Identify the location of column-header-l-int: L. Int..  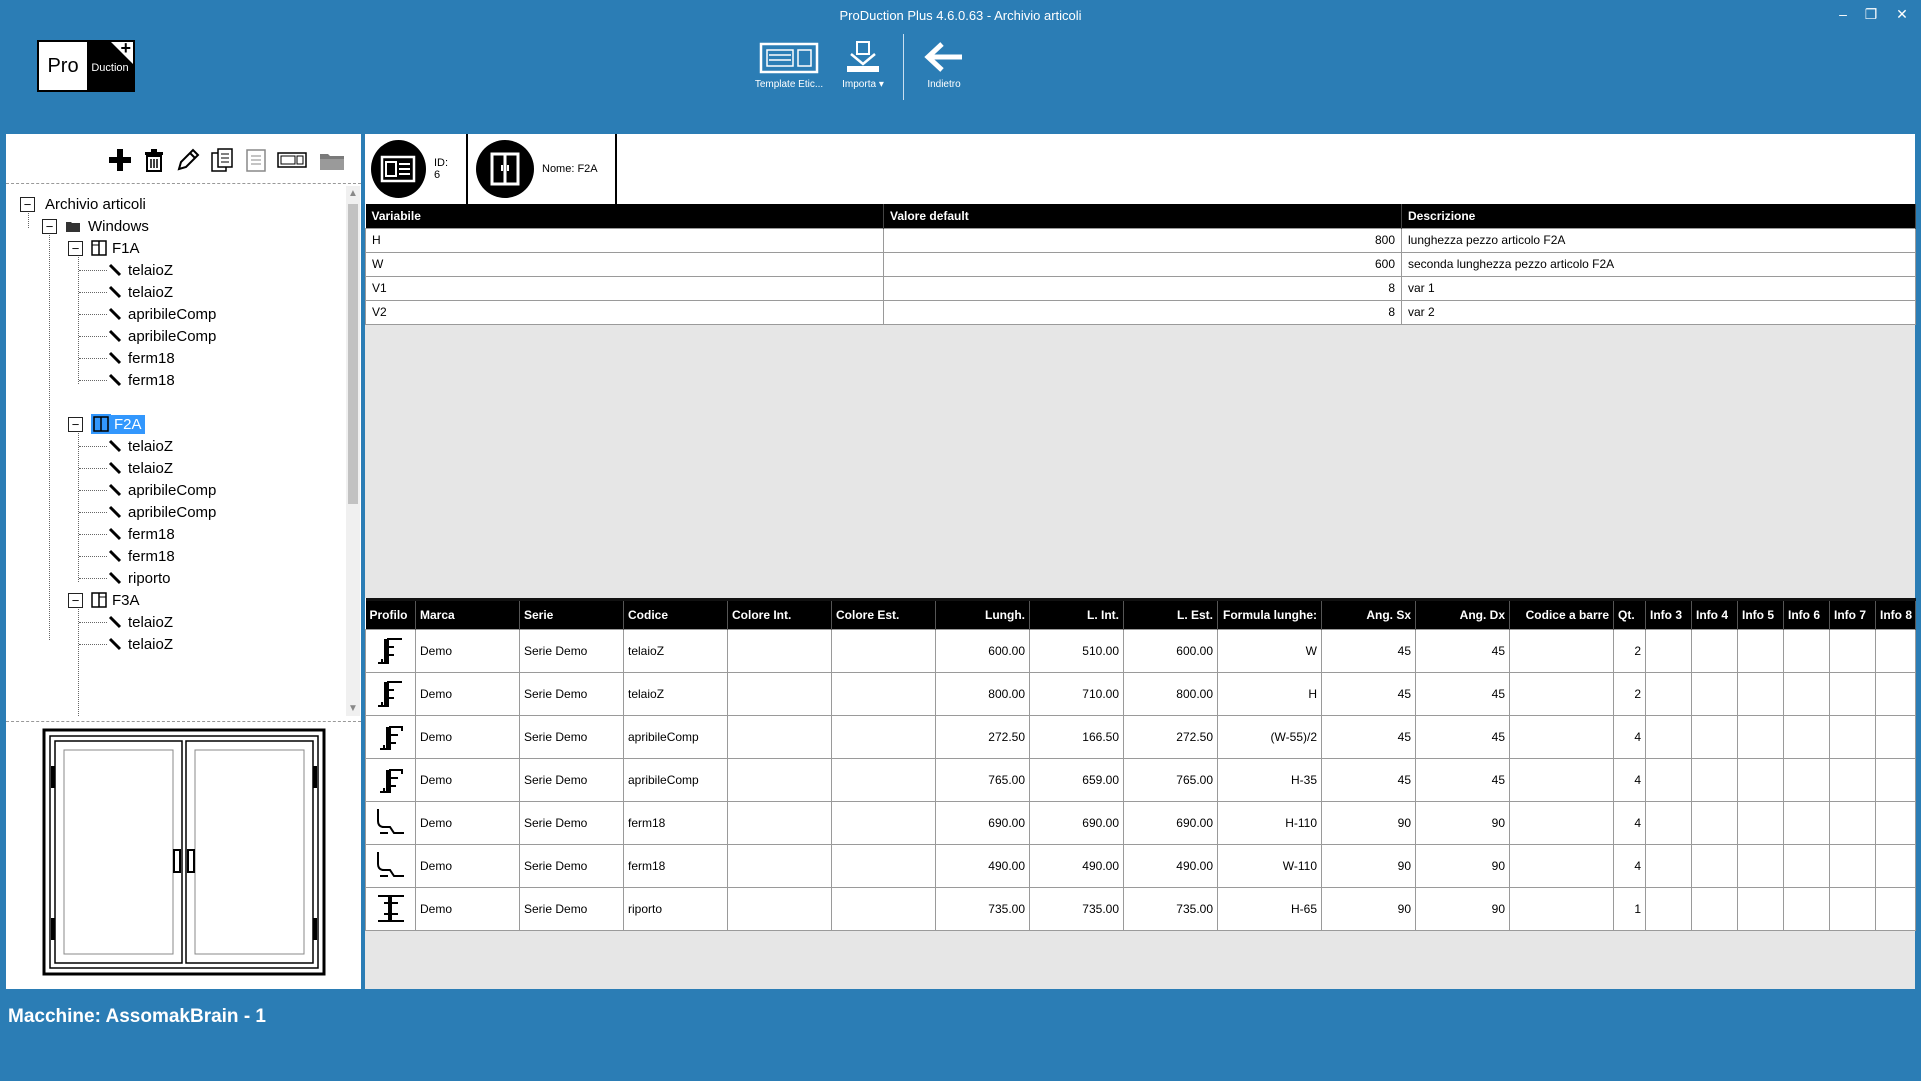
(1076, 614).